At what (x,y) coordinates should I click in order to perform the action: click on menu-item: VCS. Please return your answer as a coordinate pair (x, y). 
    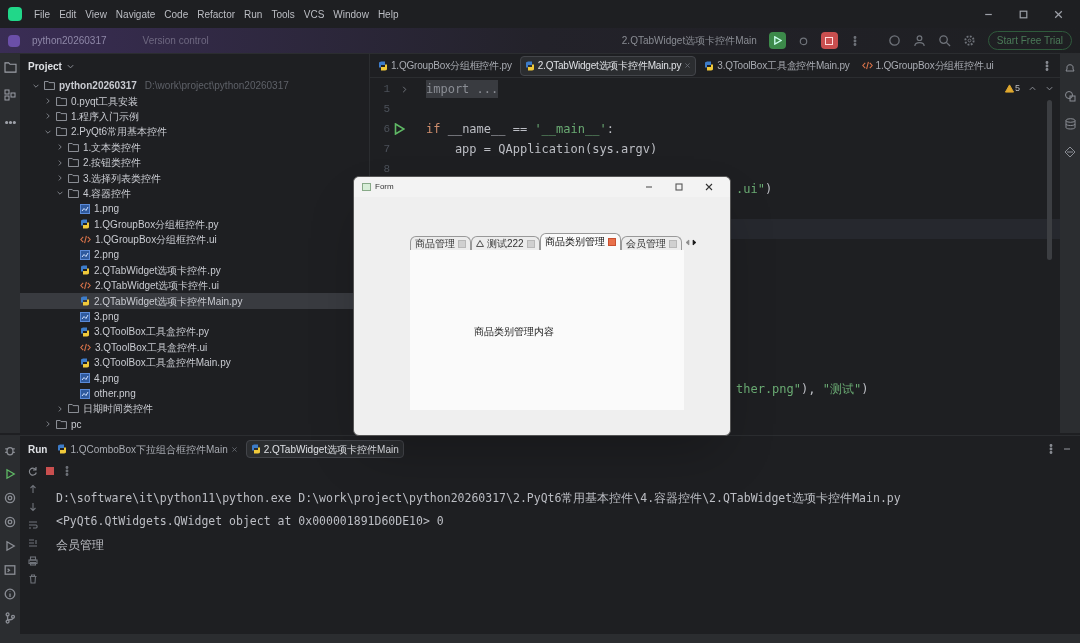
    Looking at the image, I should click on (314, 14).